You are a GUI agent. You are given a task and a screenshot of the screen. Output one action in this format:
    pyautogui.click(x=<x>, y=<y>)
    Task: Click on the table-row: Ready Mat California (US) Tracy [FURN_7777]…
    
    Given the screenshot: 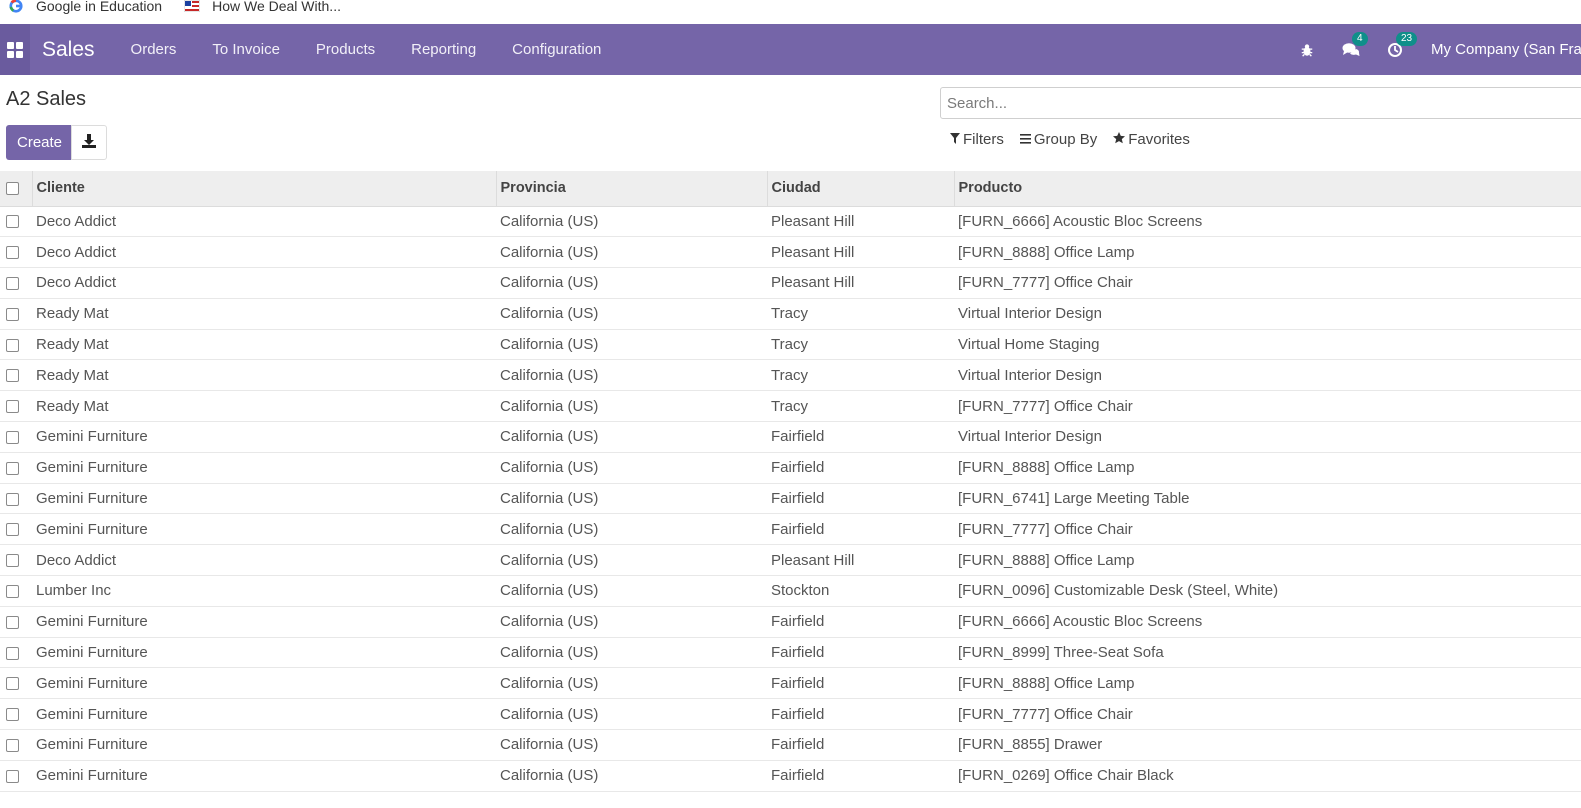 What is the action you would take?
    pyautogui.click(x=790, y=406)
    